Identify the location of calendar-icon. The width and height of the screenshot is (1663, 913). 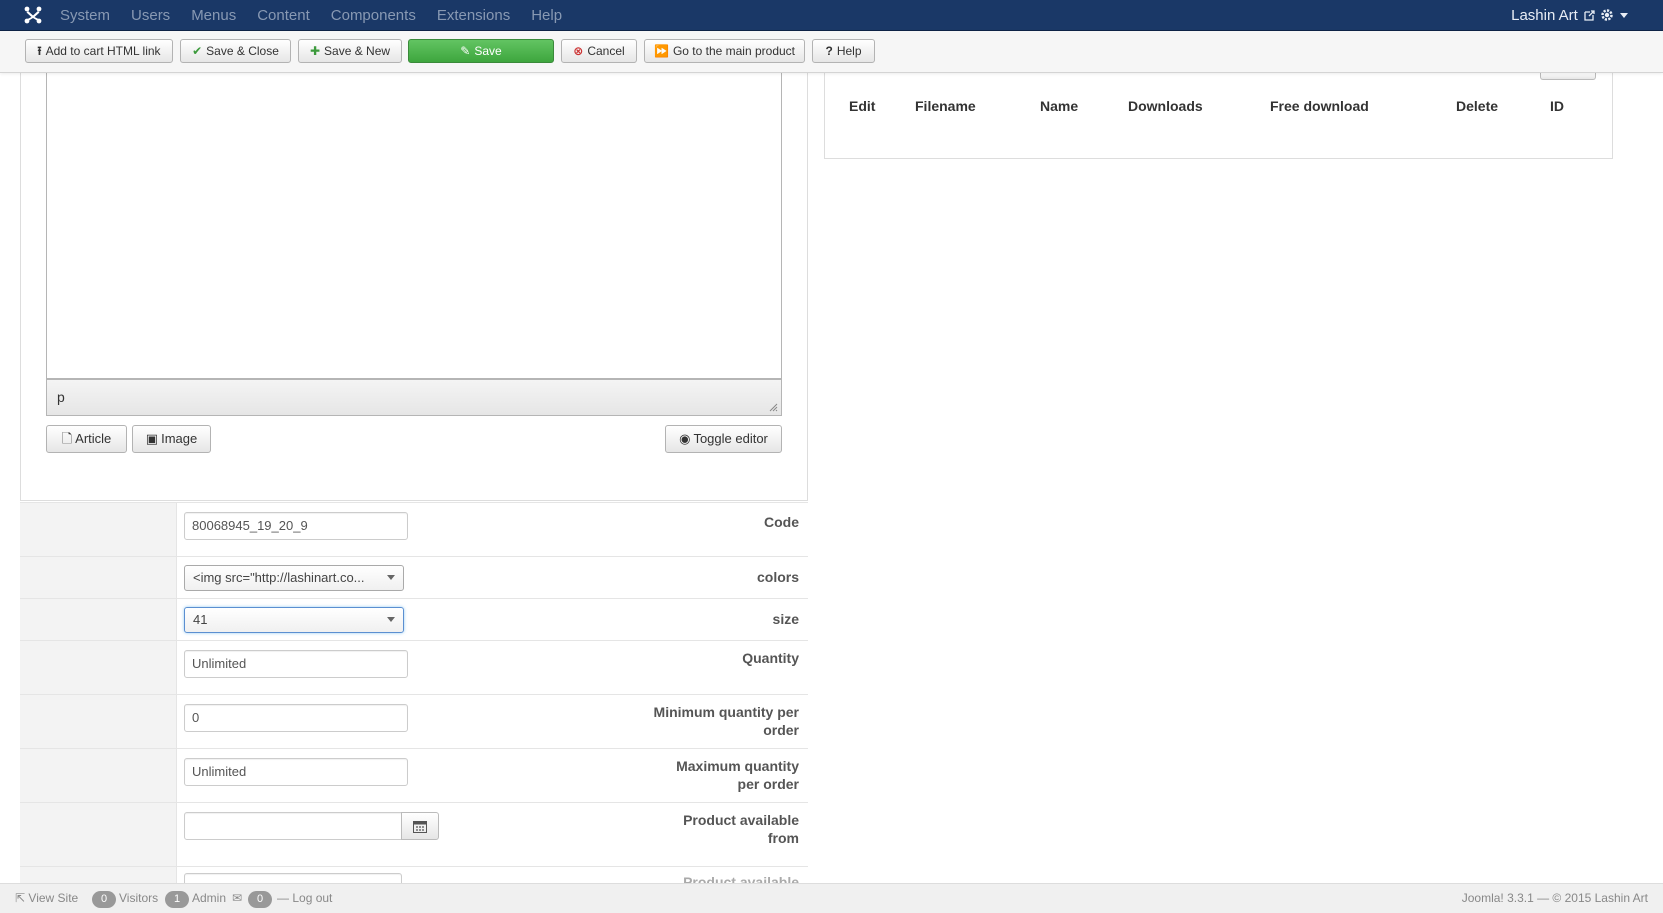
(420, 827).